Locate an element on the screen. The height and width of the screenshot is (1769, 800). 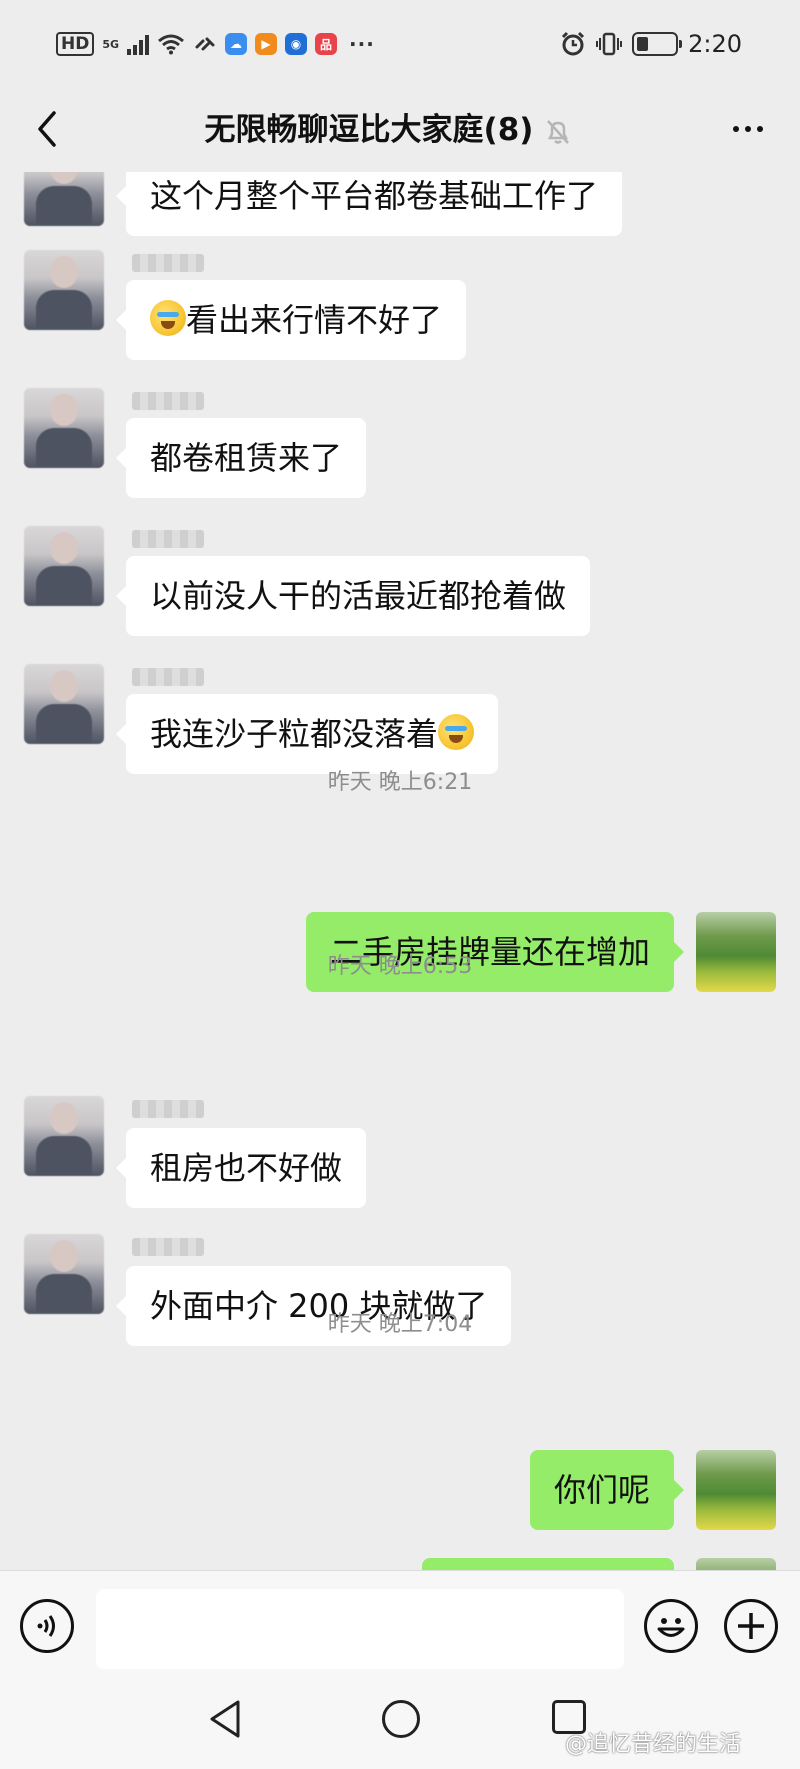
wifi-icon is located at coordinates (171, 44).